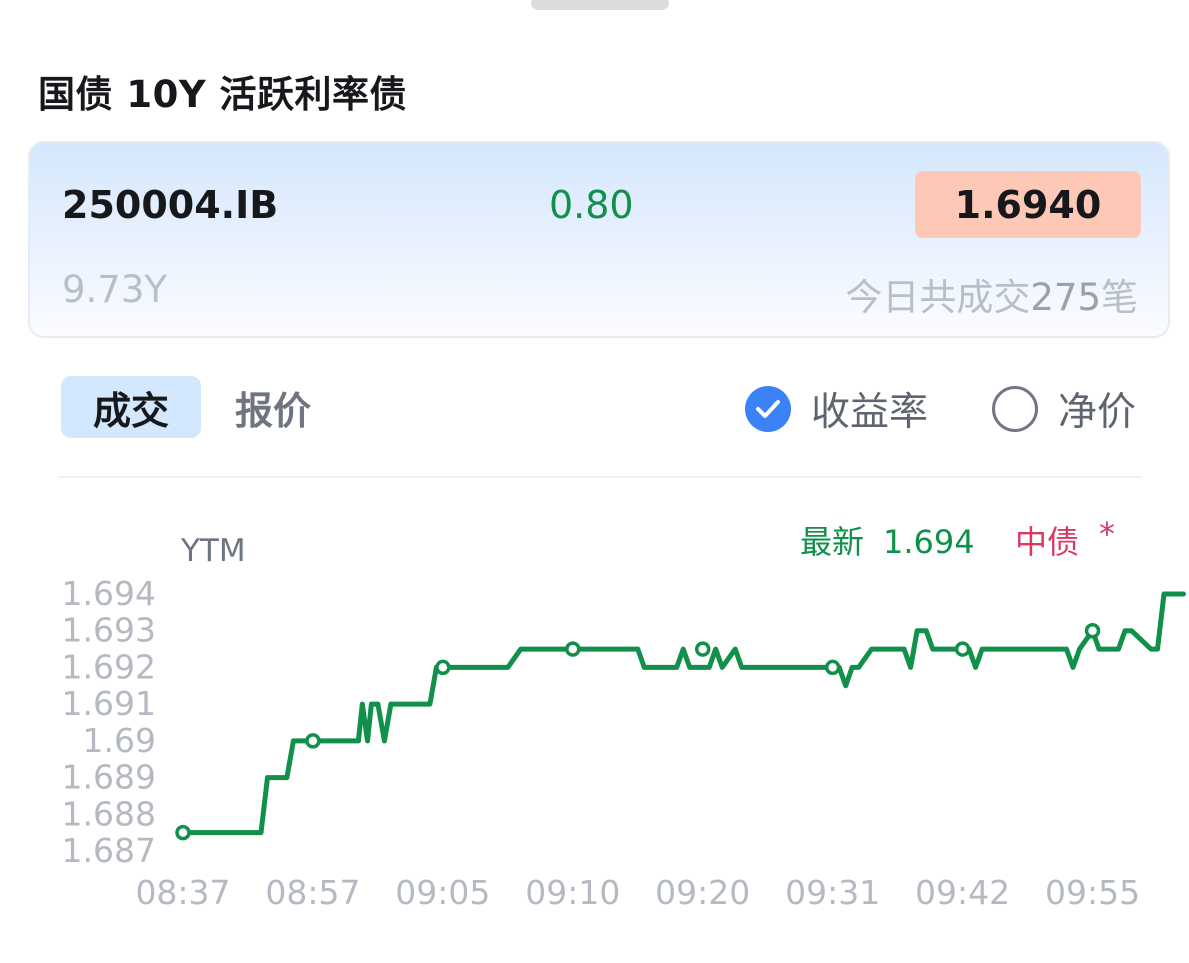 The width and height of the screenshot is (1189, 963). Describe the element at coordinates (1107, 534) in the screenshot. I see `legend-chinabond-marker: *` at that location.